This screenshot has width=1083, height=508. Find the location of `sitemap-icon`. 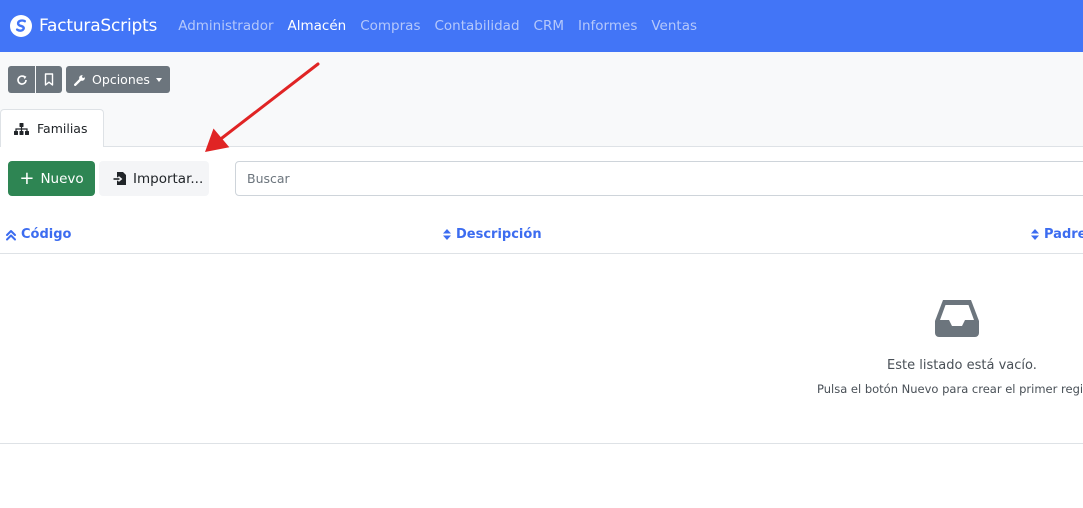

sitemap-icon is located at coordinates (21, 128).